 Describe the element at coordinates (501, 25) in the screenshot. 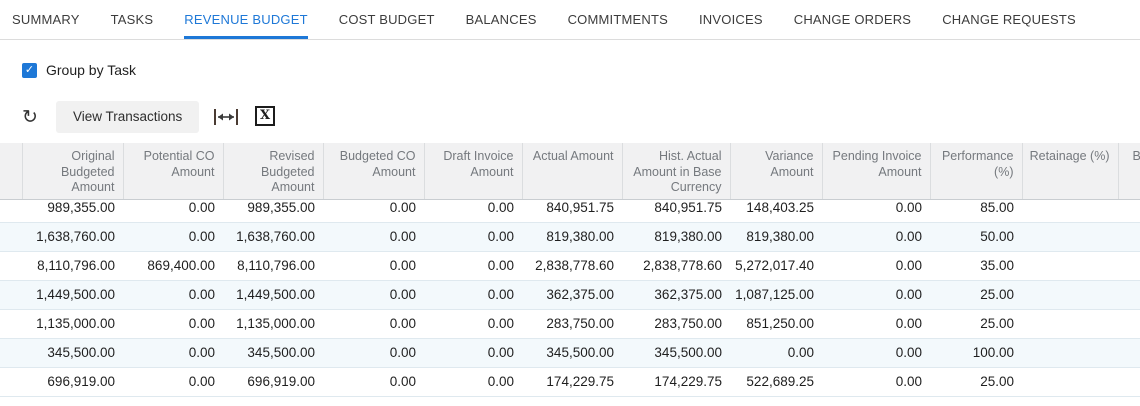

I see `tab-balances: BALANCES` at that location.